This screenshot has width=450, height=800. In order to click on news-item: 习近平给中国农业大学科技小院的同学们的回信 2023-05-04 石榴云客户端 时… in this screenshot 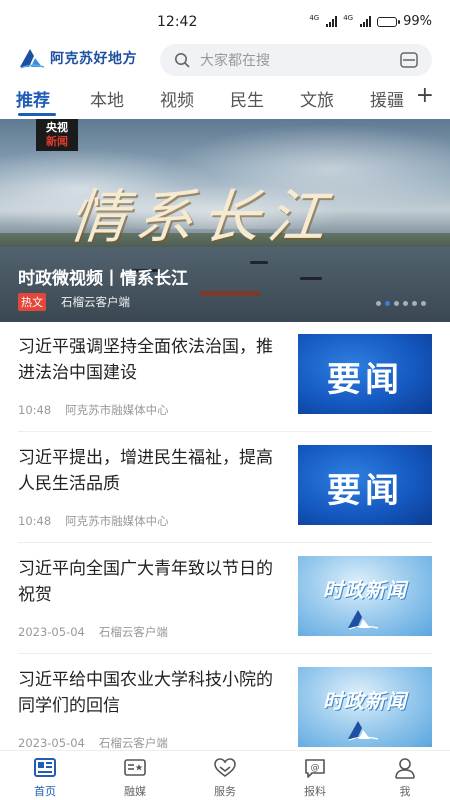, I will do `click(225, 710)`.